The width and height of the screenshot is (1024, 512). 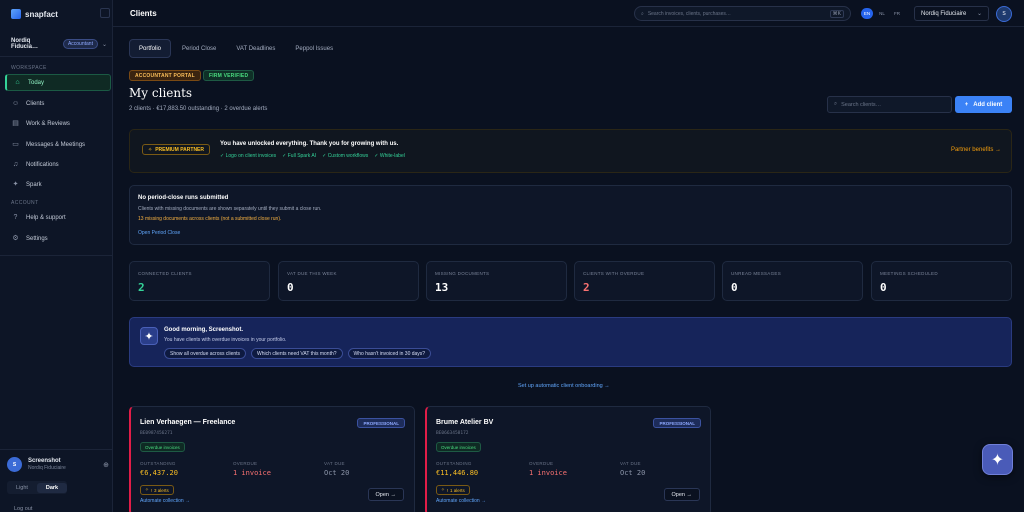 I want to click on gear-icon: ⚙, so click(x=15, y=238).